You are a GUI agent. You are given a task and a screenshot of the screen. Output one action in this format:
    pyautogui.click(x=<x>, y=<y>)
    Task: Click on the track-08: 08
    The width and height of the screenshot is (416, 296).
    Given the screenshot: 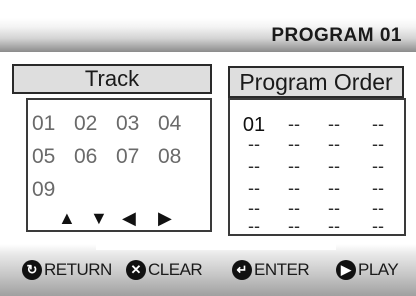 What is the action you would take?
    pyautogui.click(x=169, y=157)
    